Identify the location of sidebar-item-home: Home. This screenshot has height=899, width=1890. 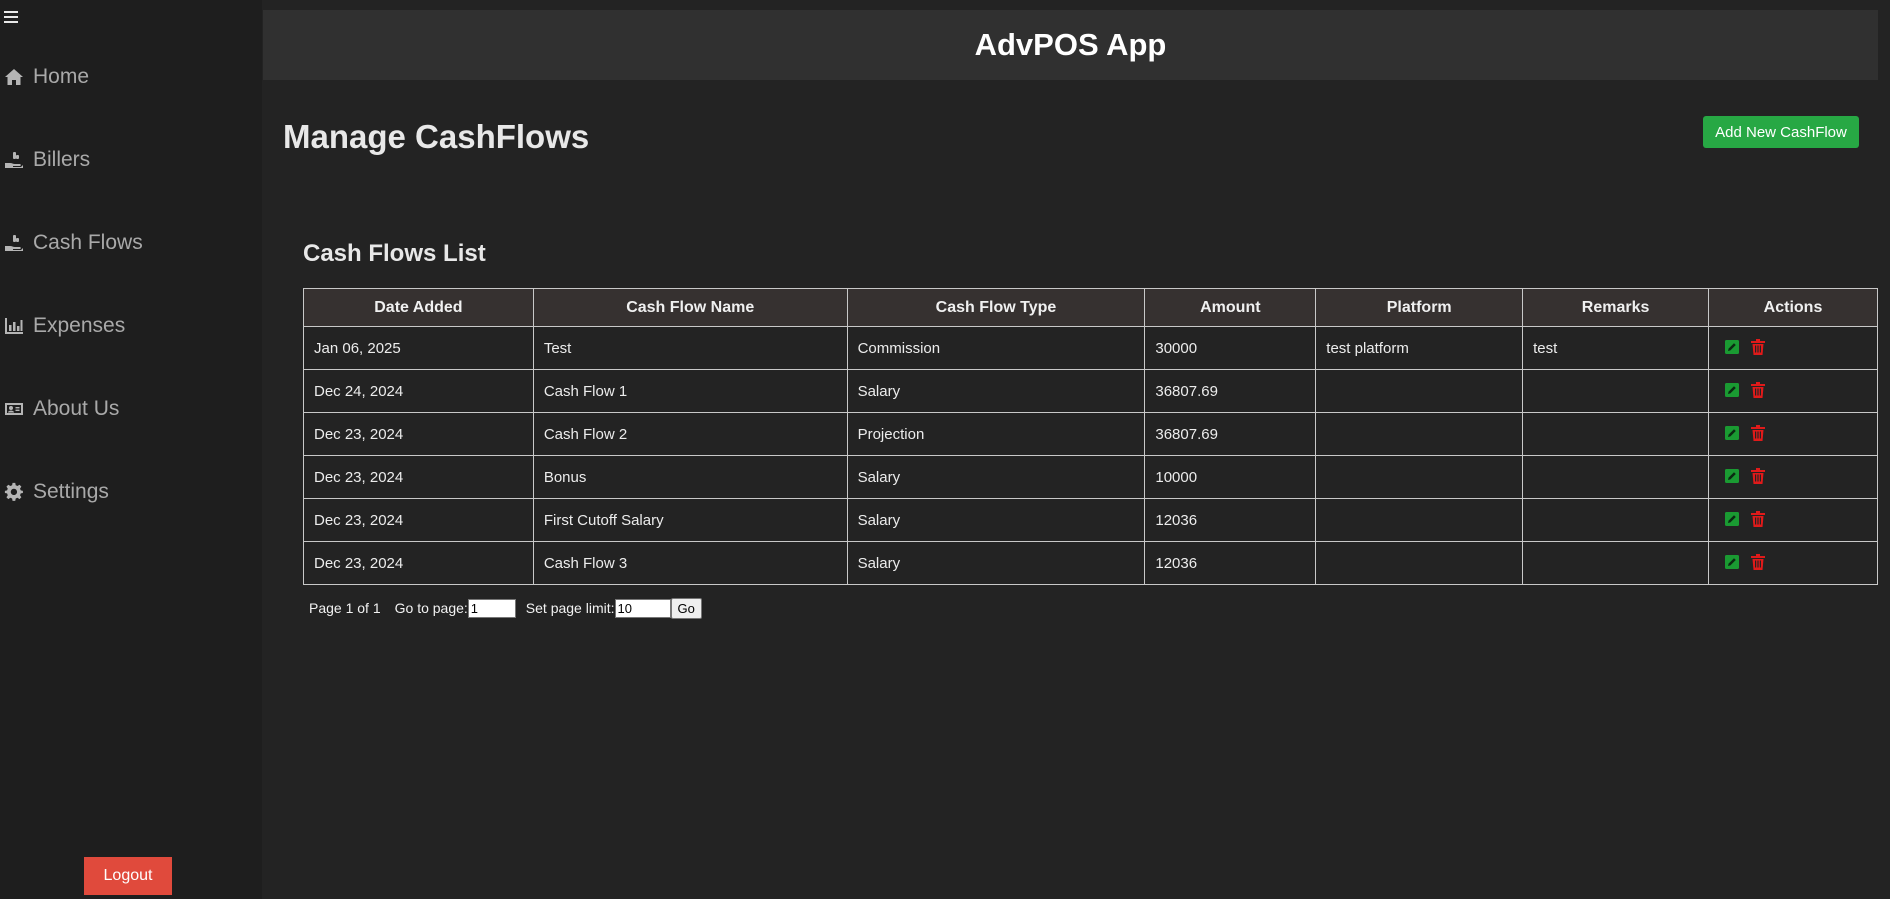
(131, 77).